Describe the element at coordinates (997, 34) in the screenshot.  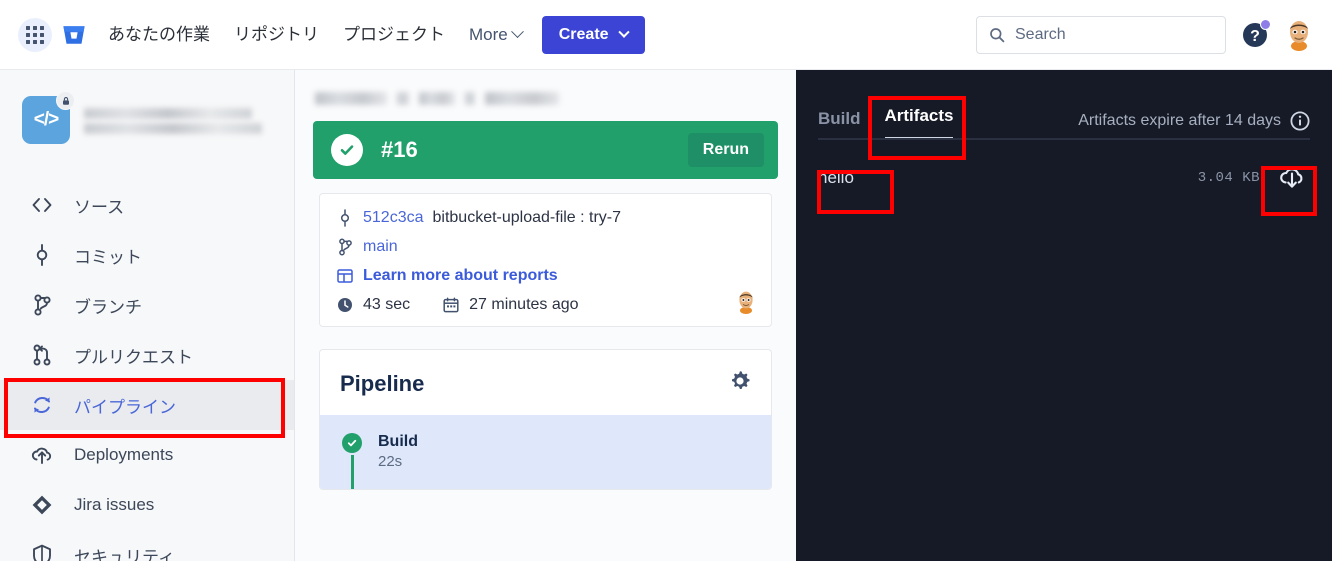
I see `search-icon` at that location.